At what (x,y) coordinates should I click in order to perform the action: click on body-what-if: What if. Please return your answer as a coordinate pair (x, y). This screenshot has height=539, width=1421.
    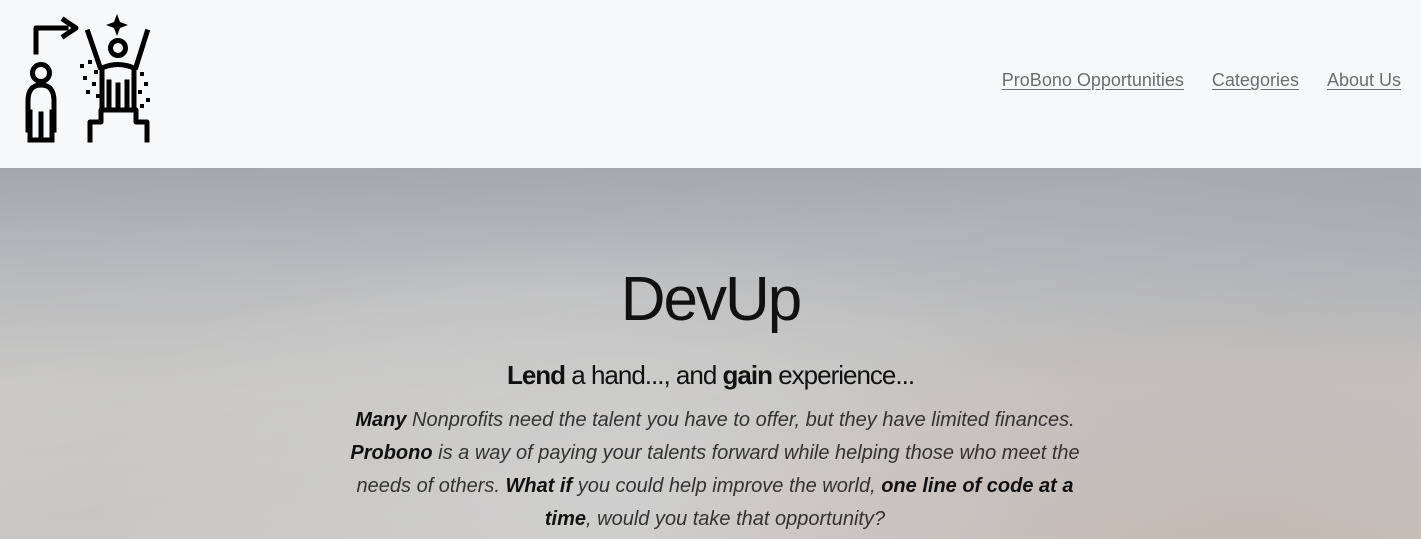
    Looking at the image, I should click on (539, 486).